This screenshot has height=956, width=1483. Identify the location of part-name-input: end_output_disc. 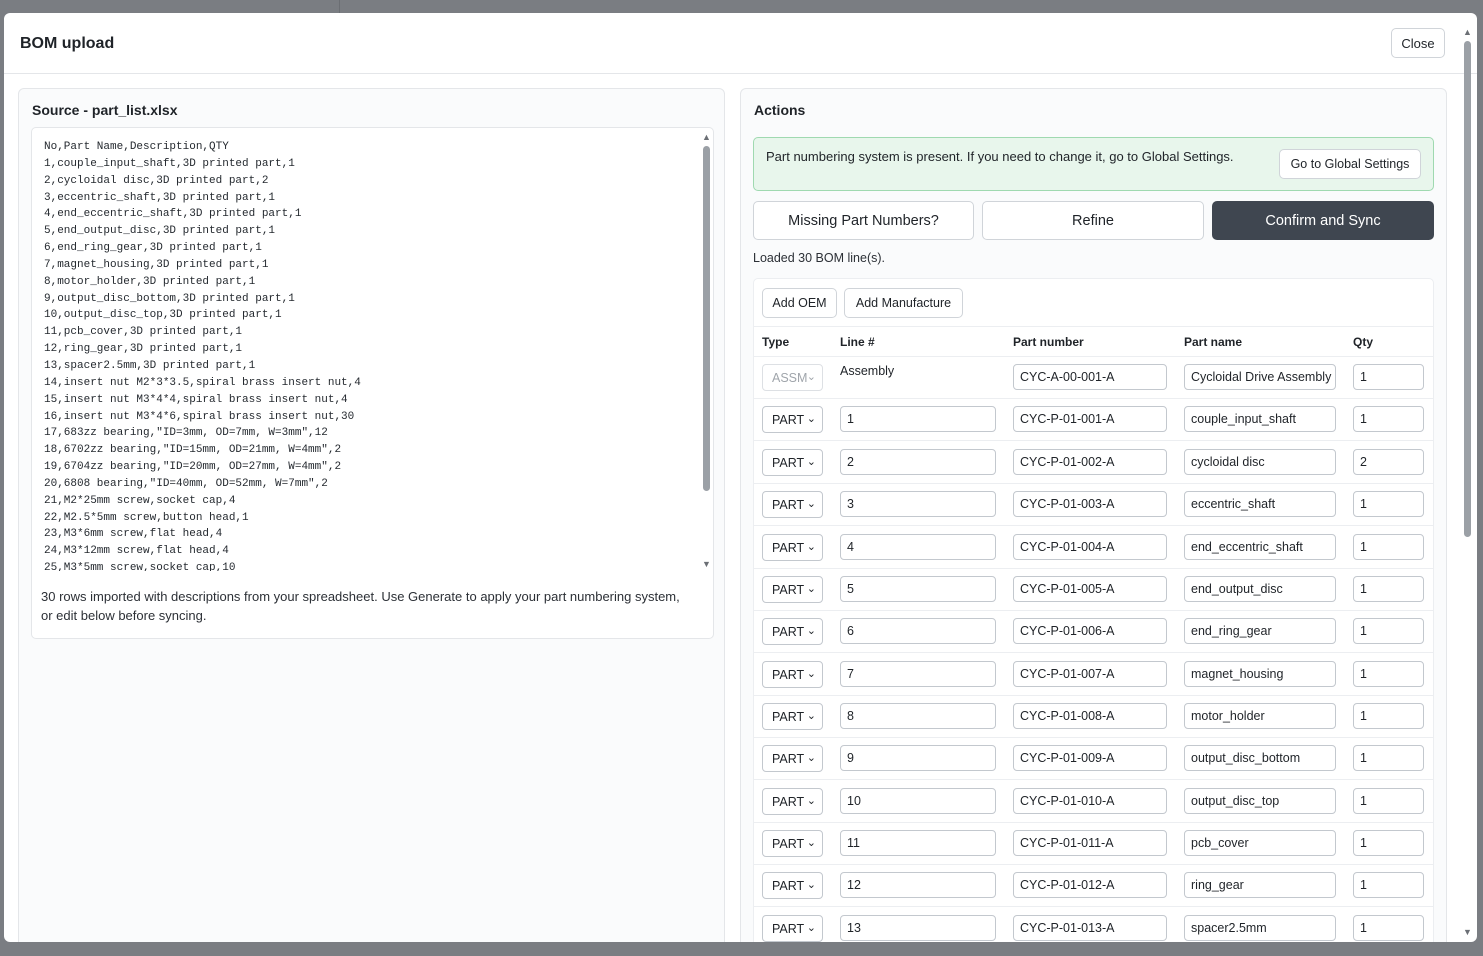
(1260, 589).